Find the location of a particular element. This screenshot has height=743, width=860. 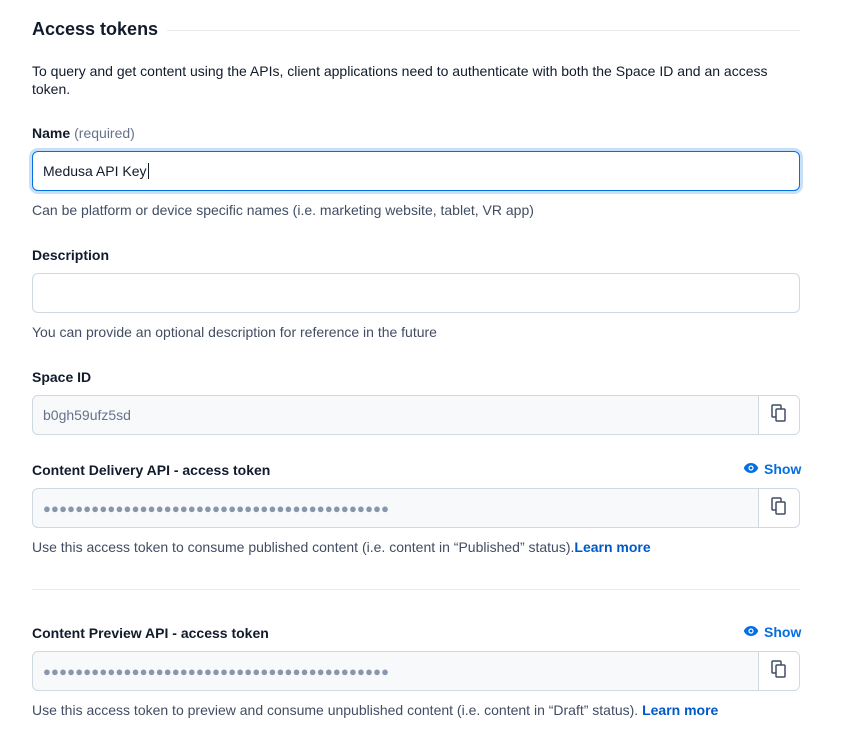

copy-delivery-token-button is located at coordinates (778, 508).